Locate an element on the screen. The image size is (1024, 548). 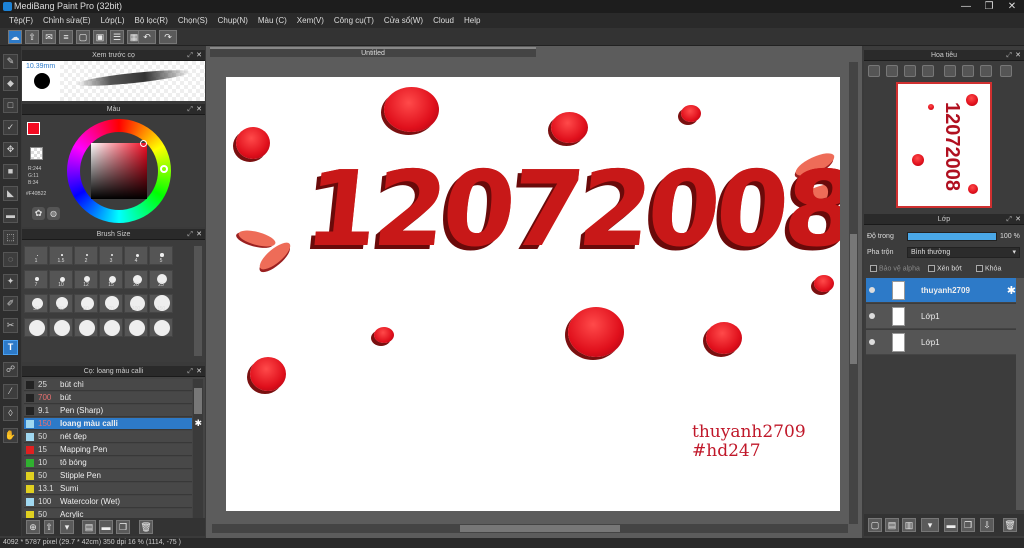
brush-size-cell: 70 is located at coordinates (111, 303).